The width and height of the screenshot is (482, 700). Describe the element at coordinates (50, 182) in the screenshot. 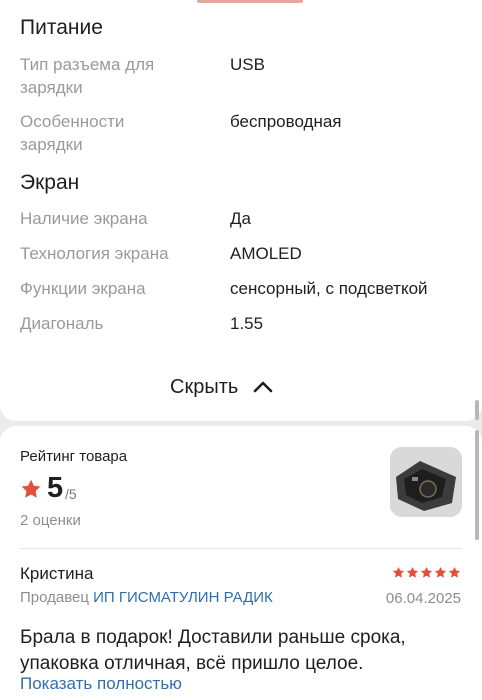

I see `section-title-screen: Экран` at that location.